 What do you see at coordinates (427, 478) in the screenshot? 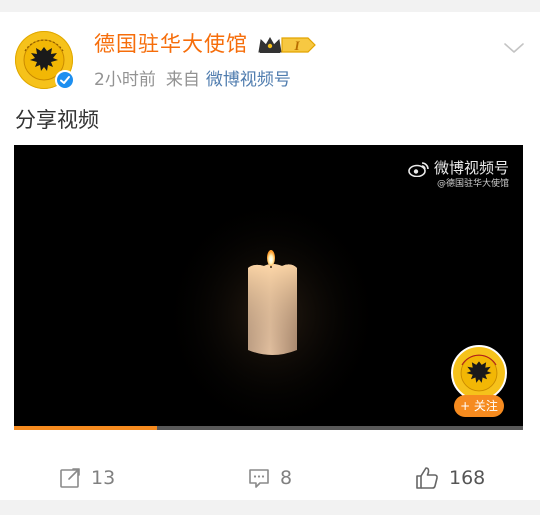
I see `like-icon` at bounding box center [427, 478].